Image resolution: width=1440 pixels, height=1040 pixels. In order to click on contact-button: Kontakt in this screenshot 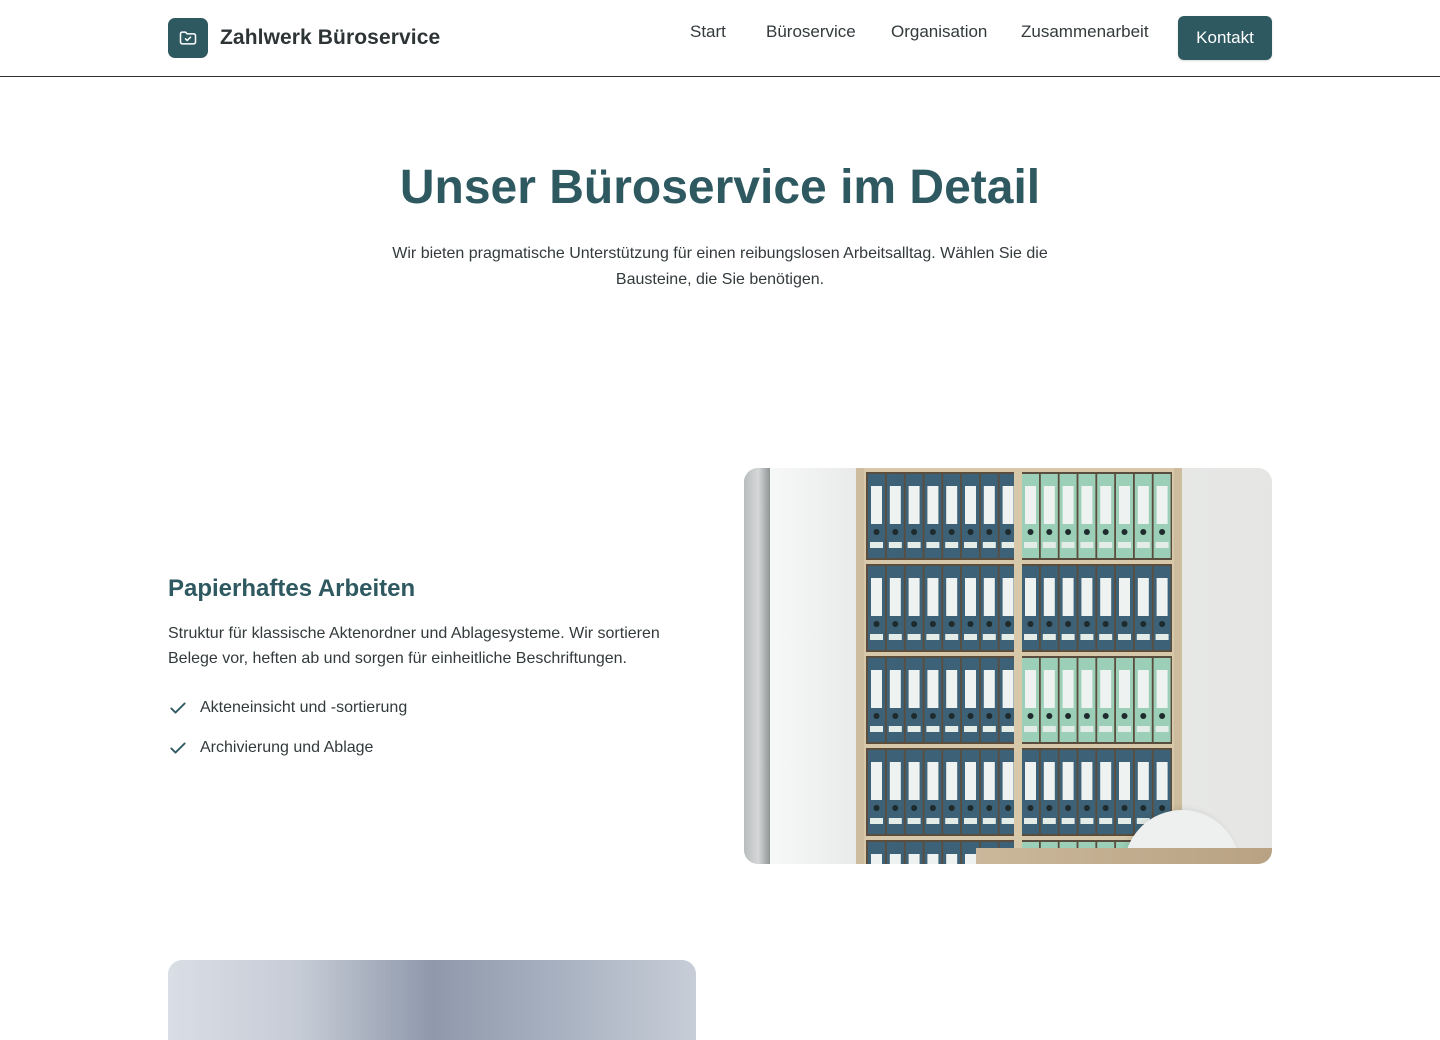, I will do `click(1225, 38)`.